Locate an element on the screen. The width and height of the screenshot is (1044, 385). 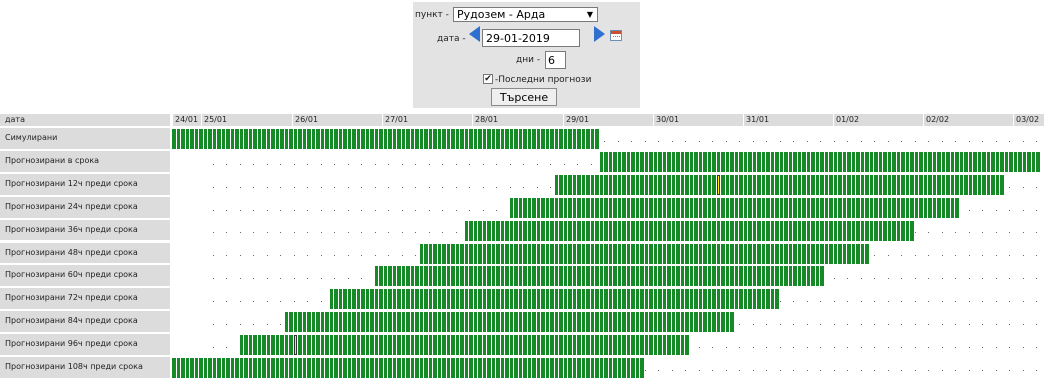
highlighted-slot is located at coordinates (295, 345).